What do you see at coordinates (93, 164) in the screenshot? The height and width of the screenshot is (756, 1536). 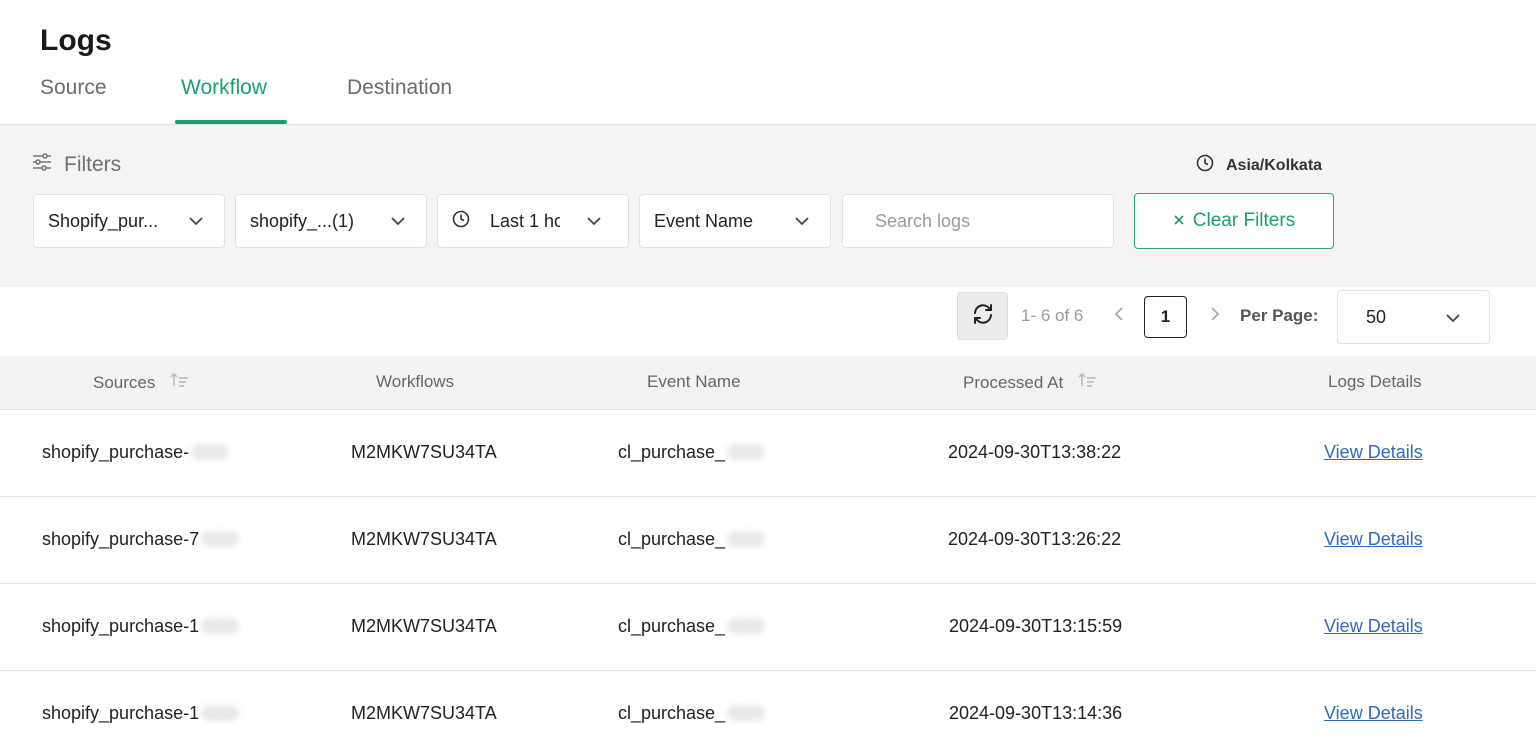 I see `filters-label: Filters` at bounding box center [93, 164].